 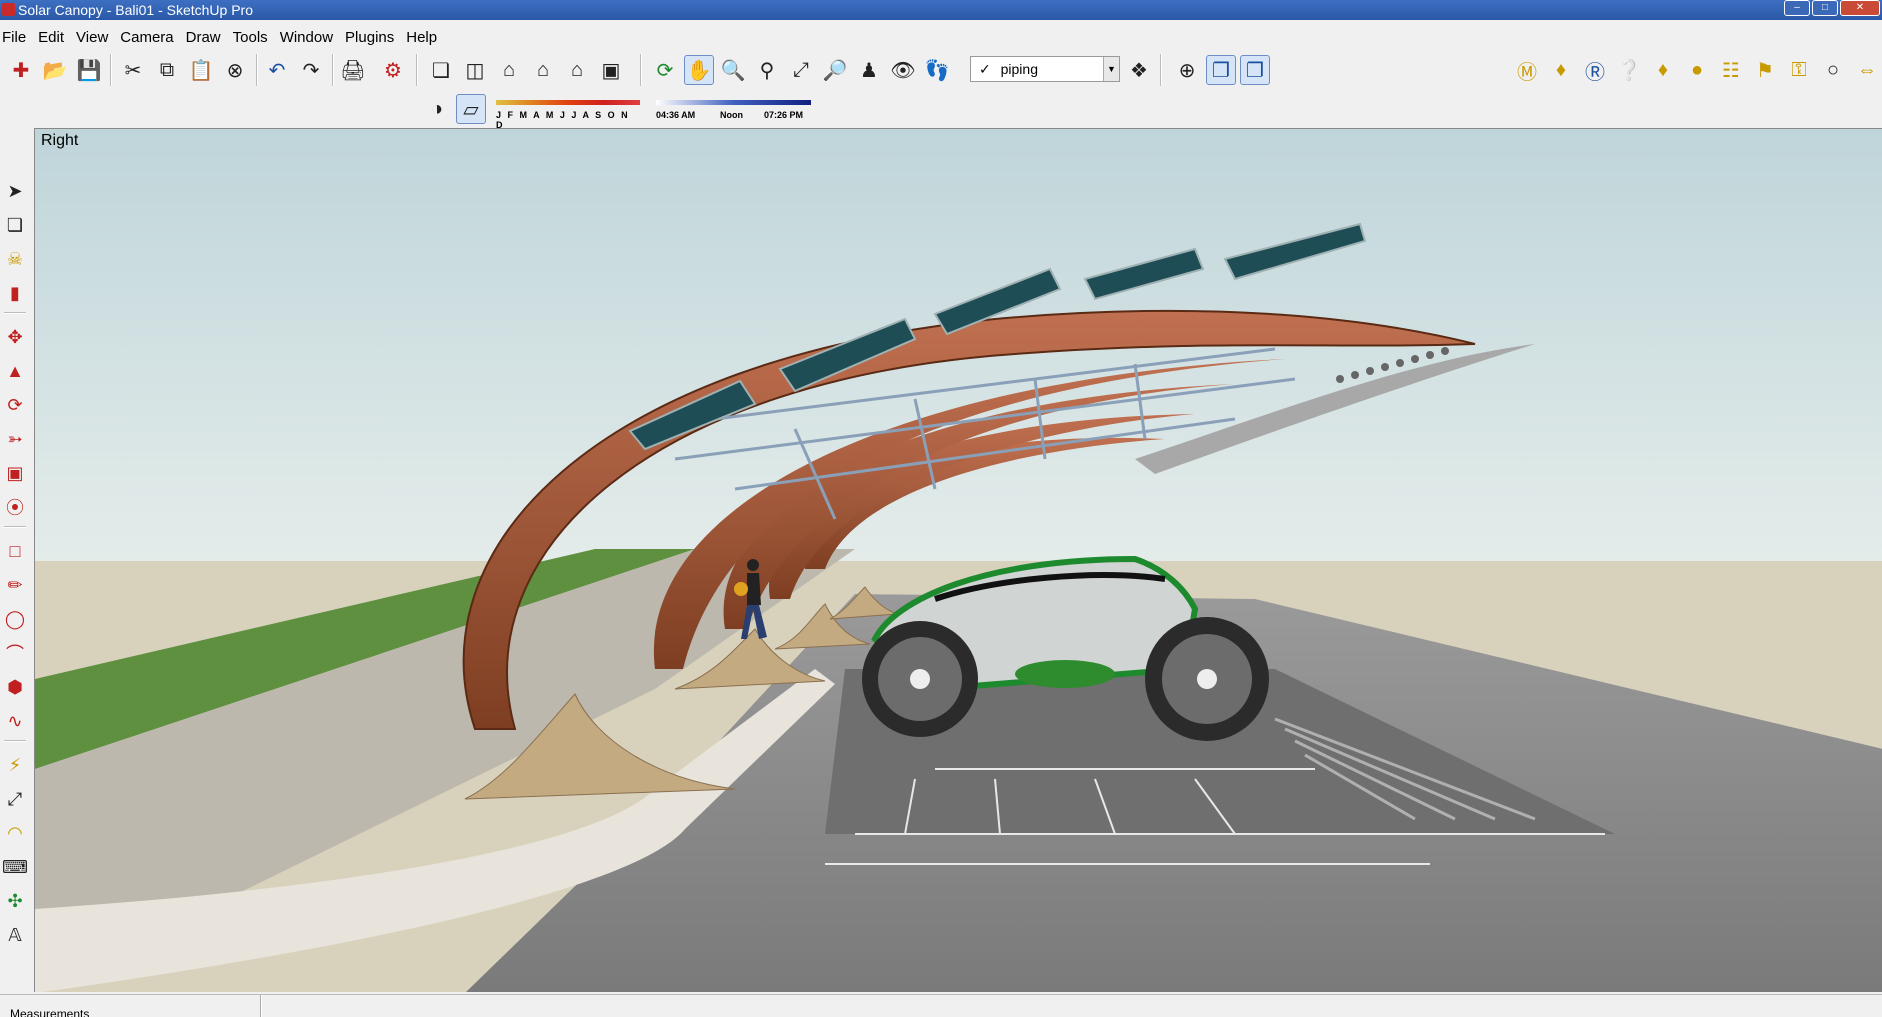 I want to click on save-icon: 💾, so click(x=89, y=70).